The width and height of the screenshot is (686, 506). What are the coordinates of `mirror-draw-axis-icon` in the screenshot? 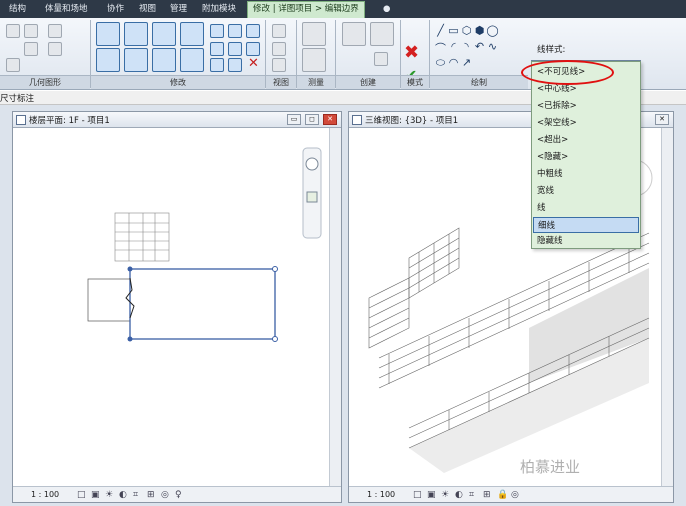 It's located at (192, 34).